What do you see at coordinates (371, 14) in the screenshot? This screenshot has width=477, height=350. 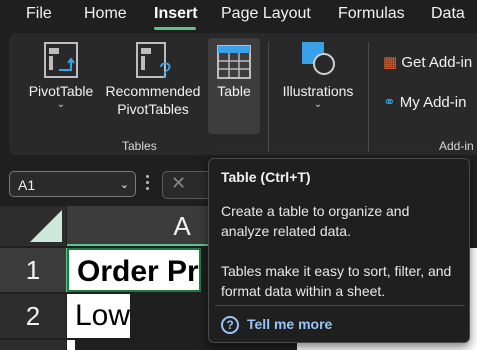 I see `tab-formulas: Formulas` at bounding box center [371, 14].